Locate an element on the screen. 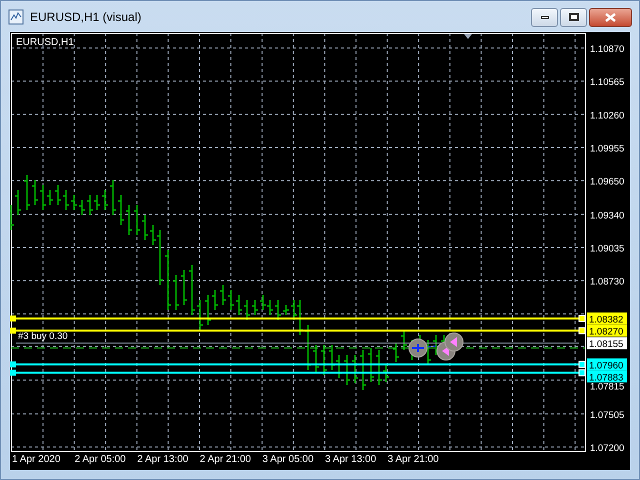 The image size is (640, 480). price-axis-label: 1.10260 is located at coordinates (607, 116).